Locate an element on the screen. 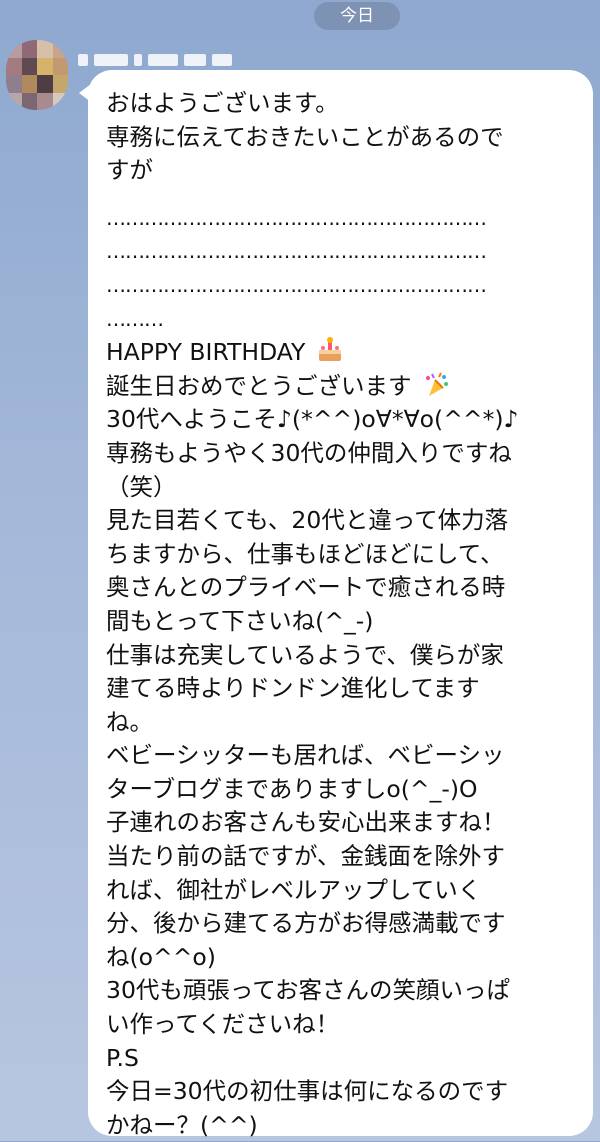  message-line: れば、御社がレベルアップしていく is located at coordinates (294, 889).